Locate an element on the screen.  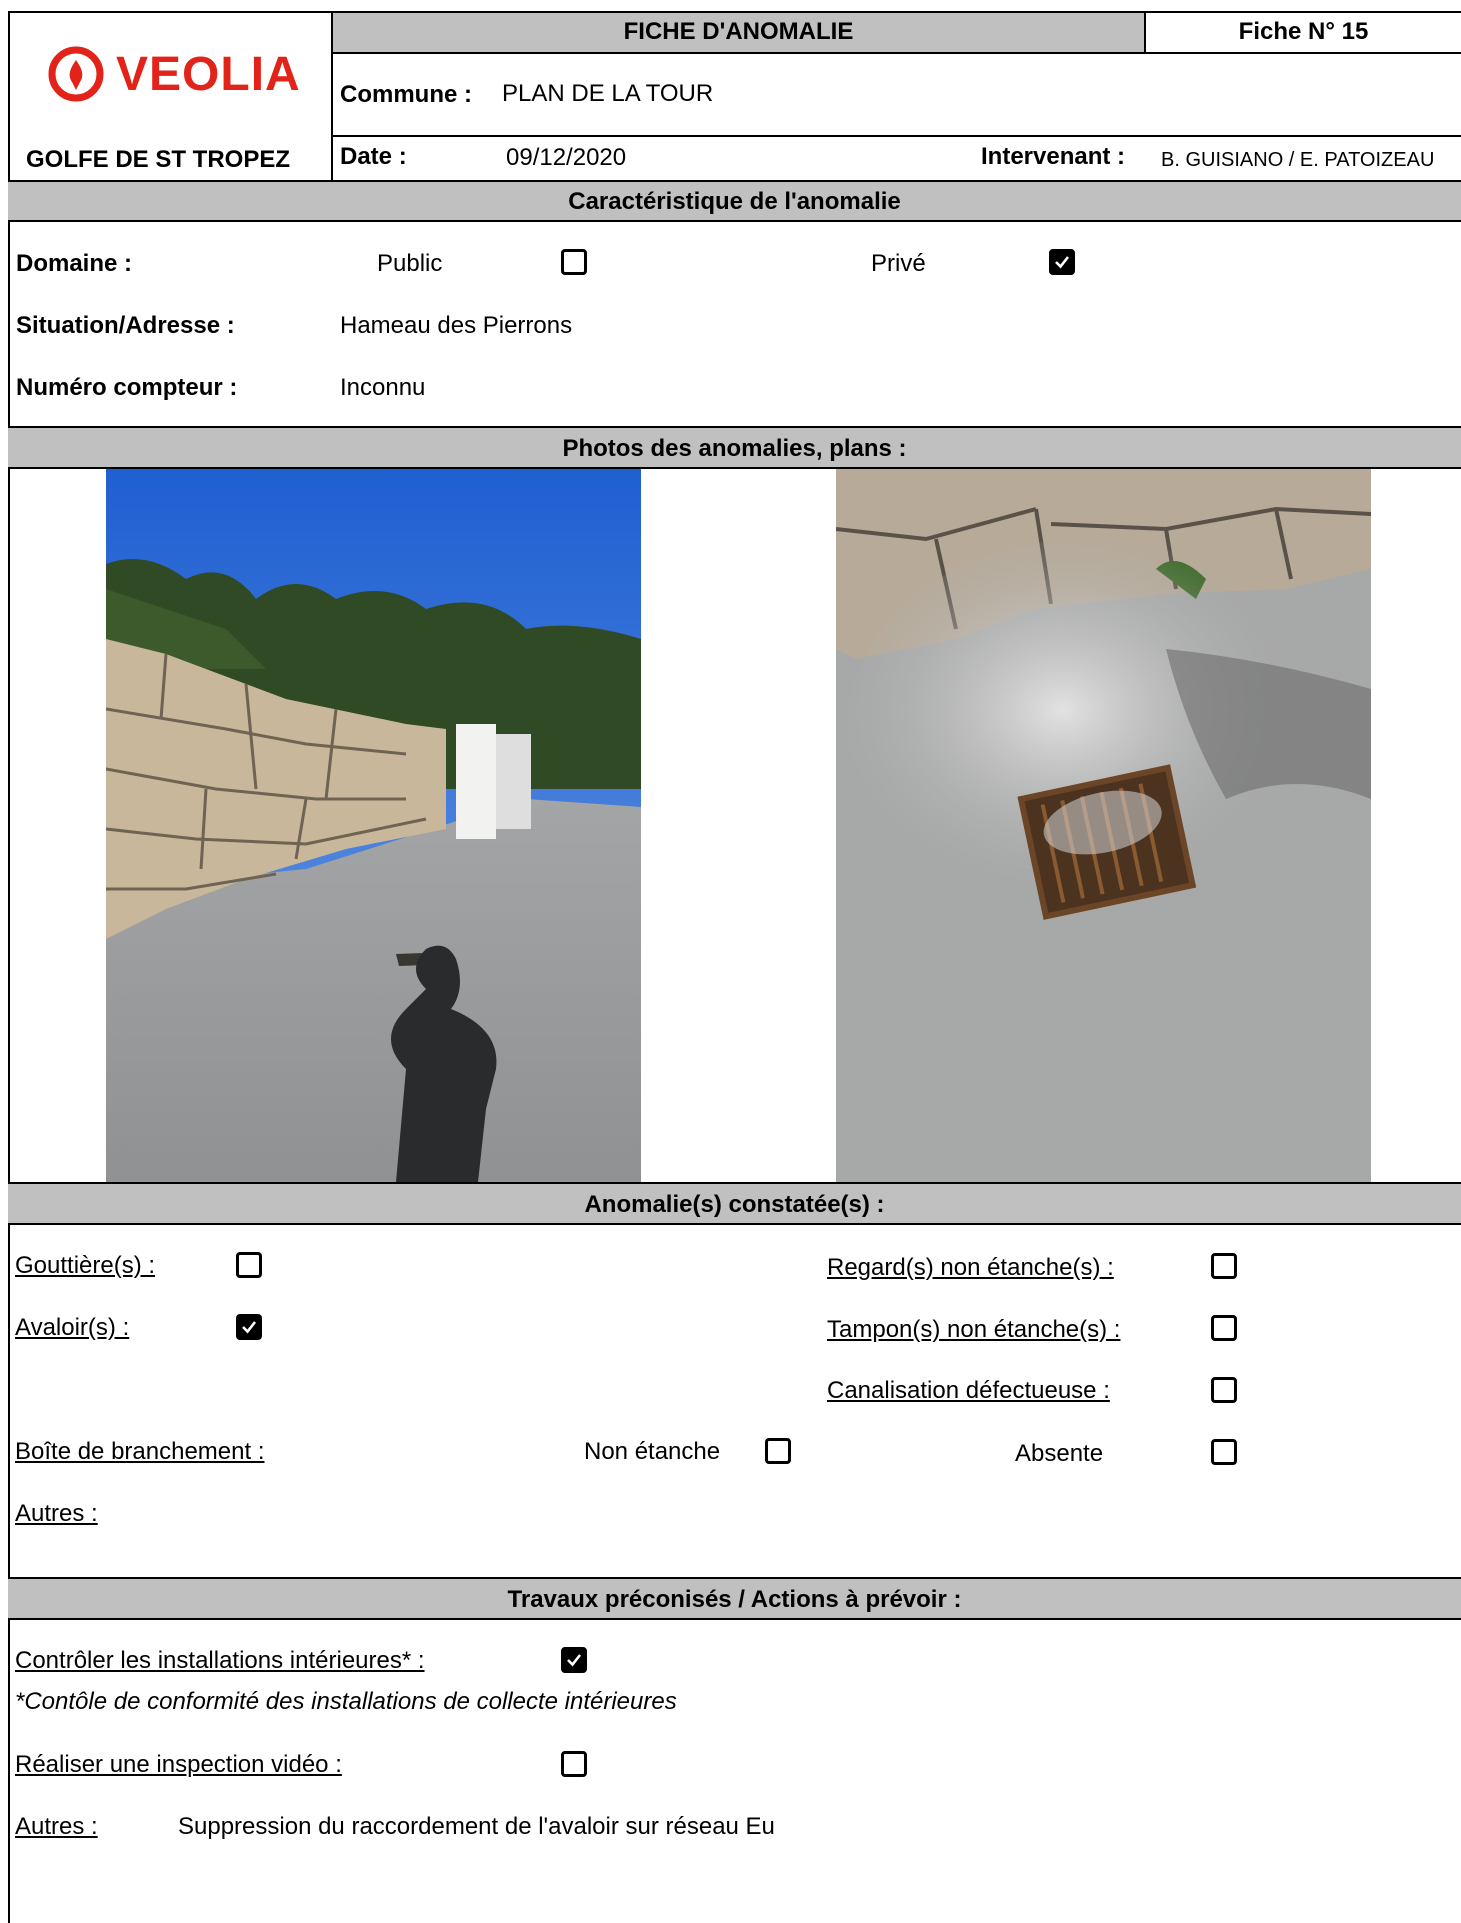
frame-left is located at coordinates (9, 967).